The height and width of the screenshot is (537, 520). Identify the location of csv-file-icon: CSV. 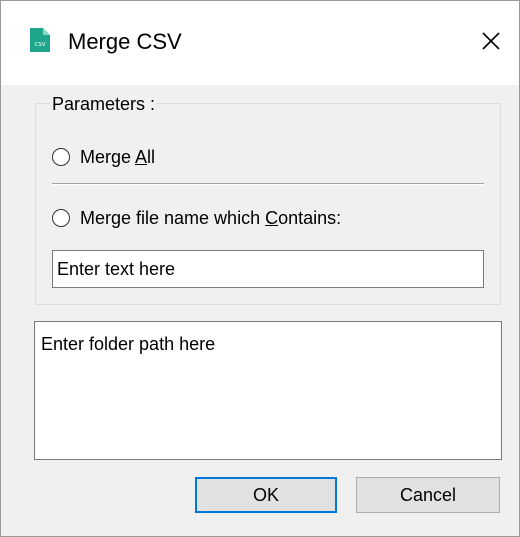
(40, 40).